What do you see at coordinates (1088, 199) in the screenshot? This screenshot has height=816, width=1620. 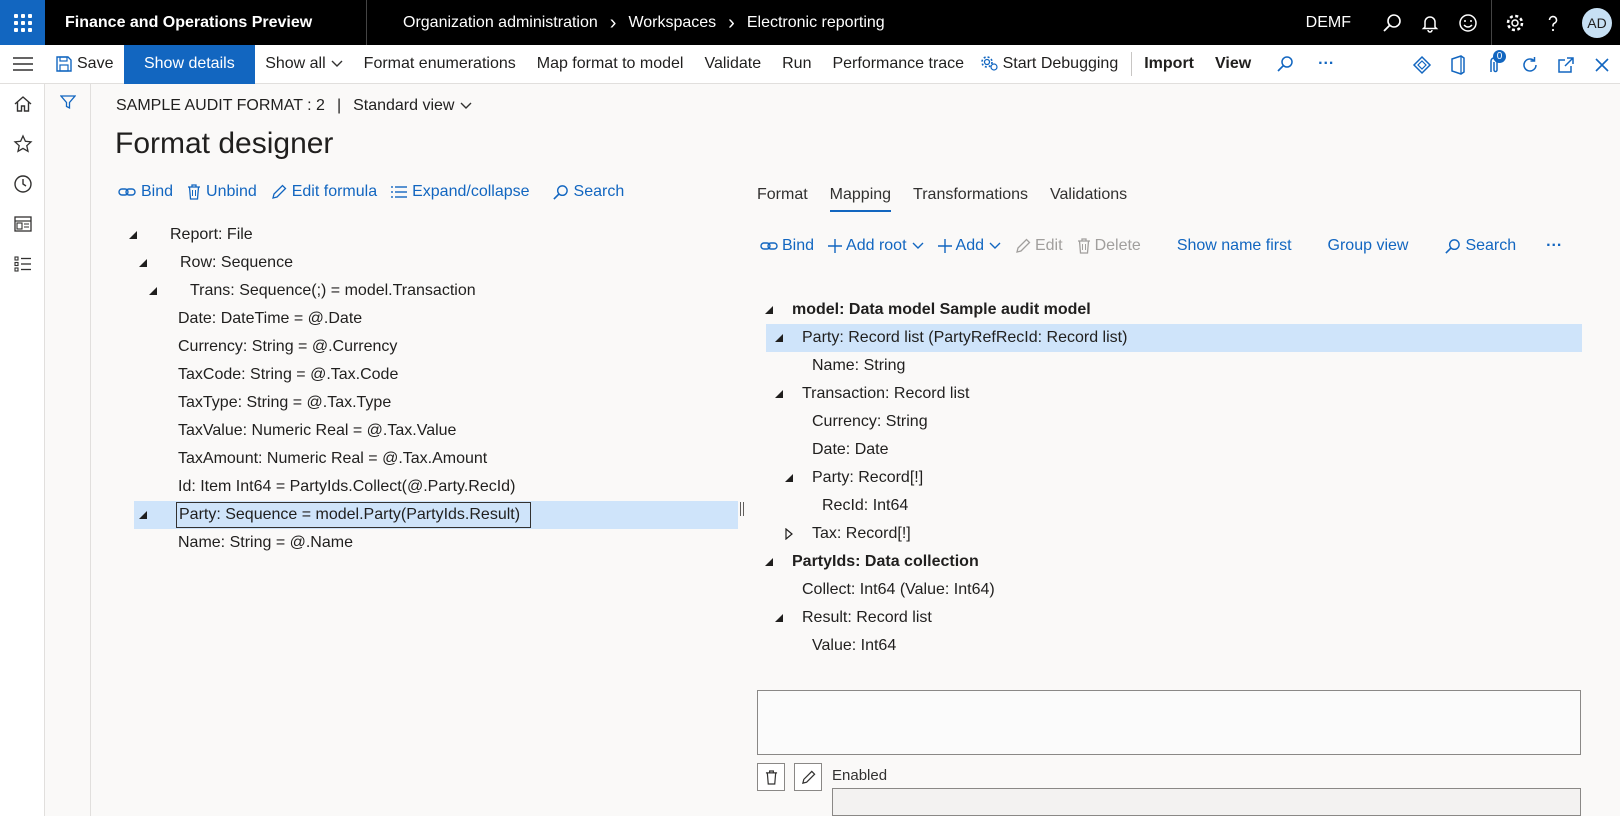 I see `tab-validations: Validations` at bounding box center [1088, 199].